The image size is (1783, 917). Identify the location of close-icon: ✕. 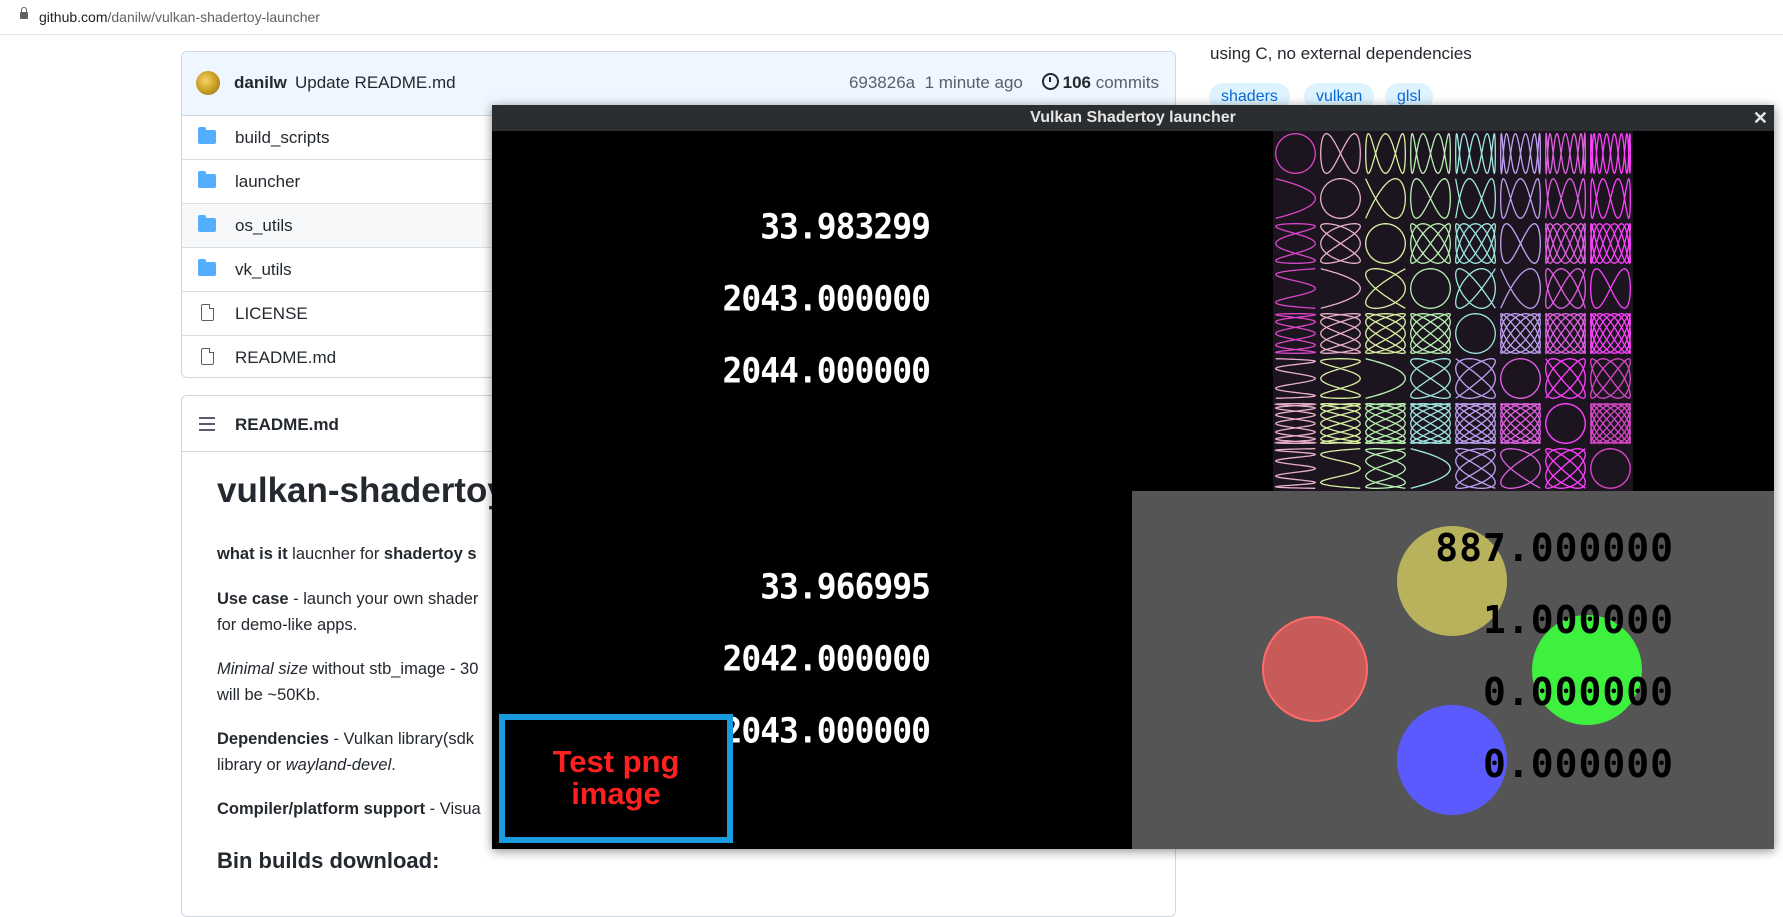
(1760, 118).